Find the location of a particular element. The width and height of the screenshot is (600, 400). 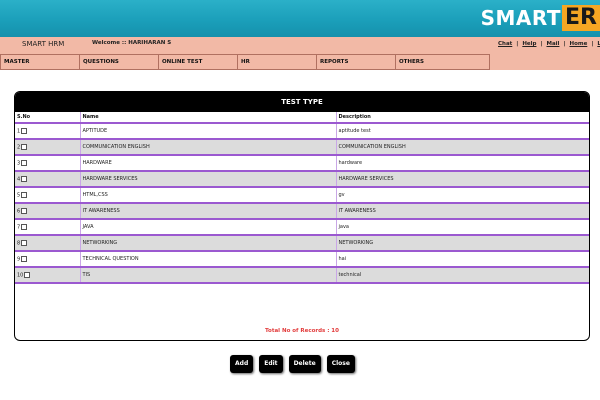

top-links: Chat | Help | Mail | Home | L is located at coordinates (549, 44).